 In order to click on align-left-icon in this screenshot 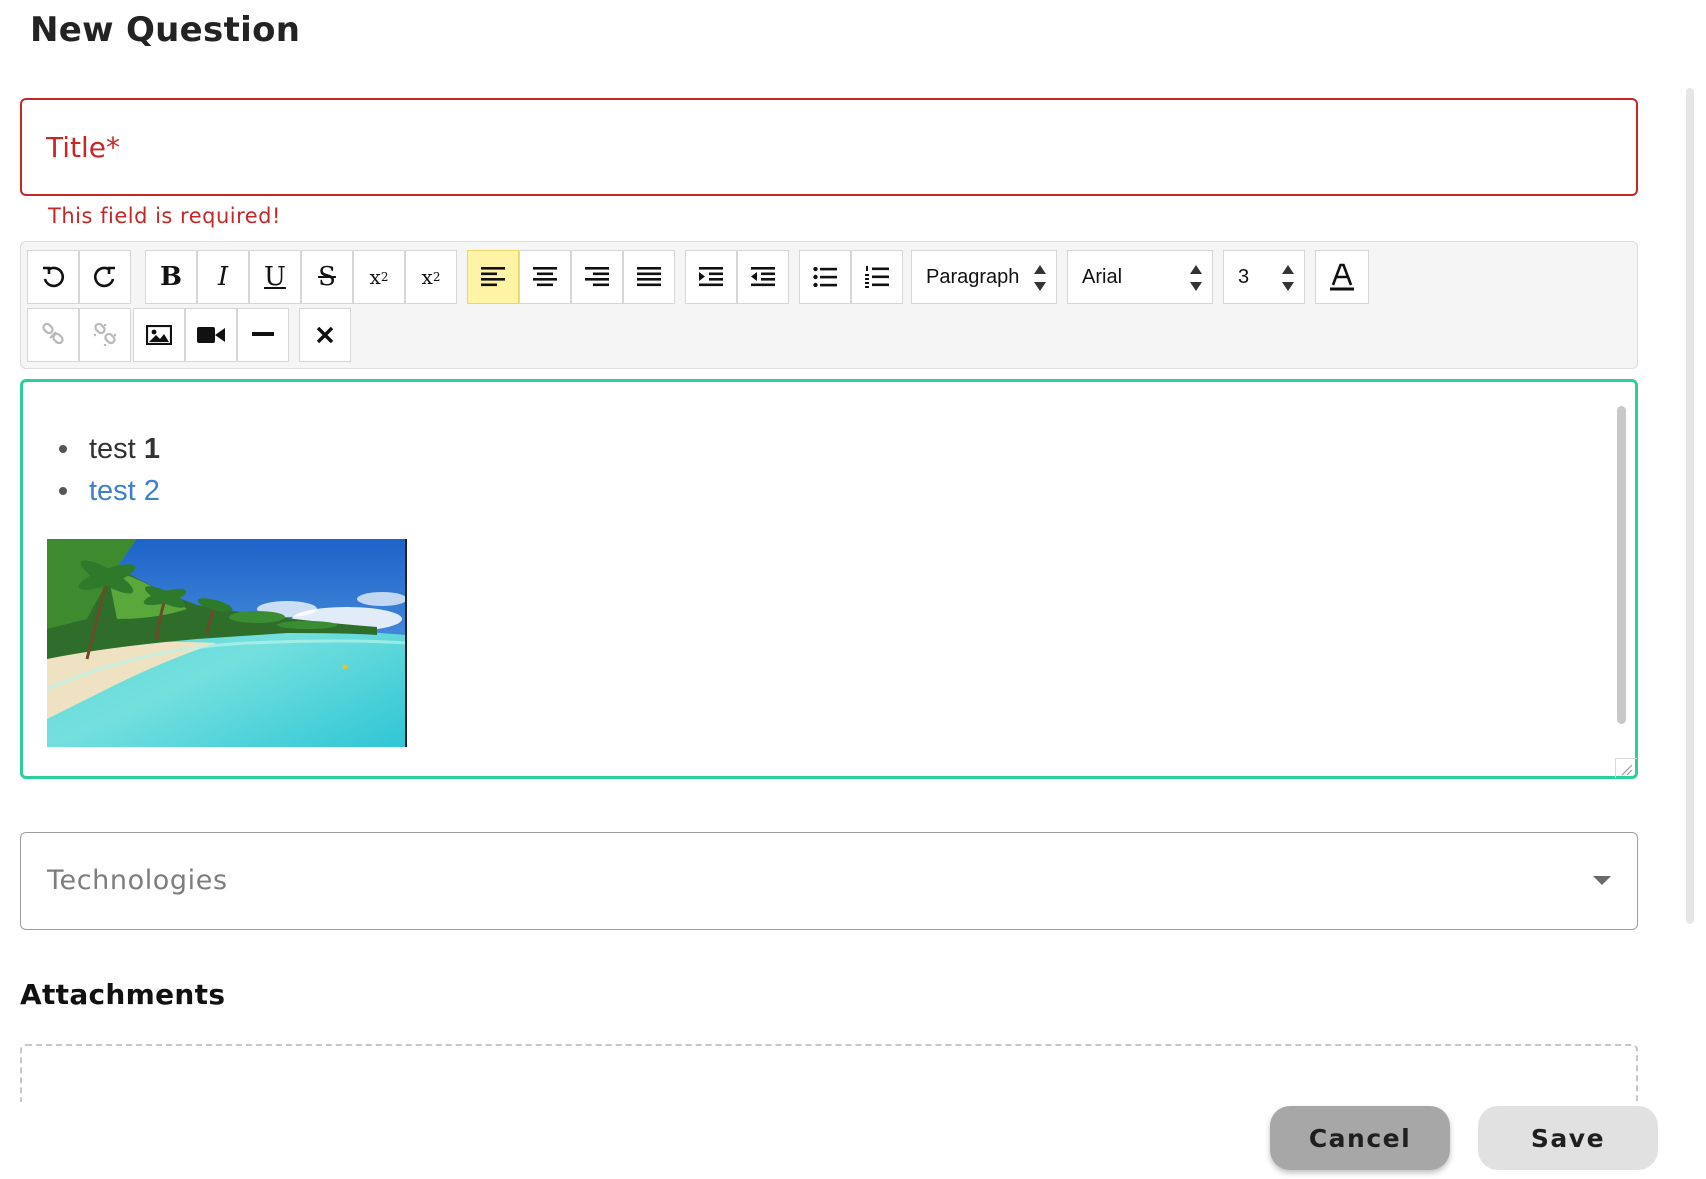, I will do `click(493, 277)`.